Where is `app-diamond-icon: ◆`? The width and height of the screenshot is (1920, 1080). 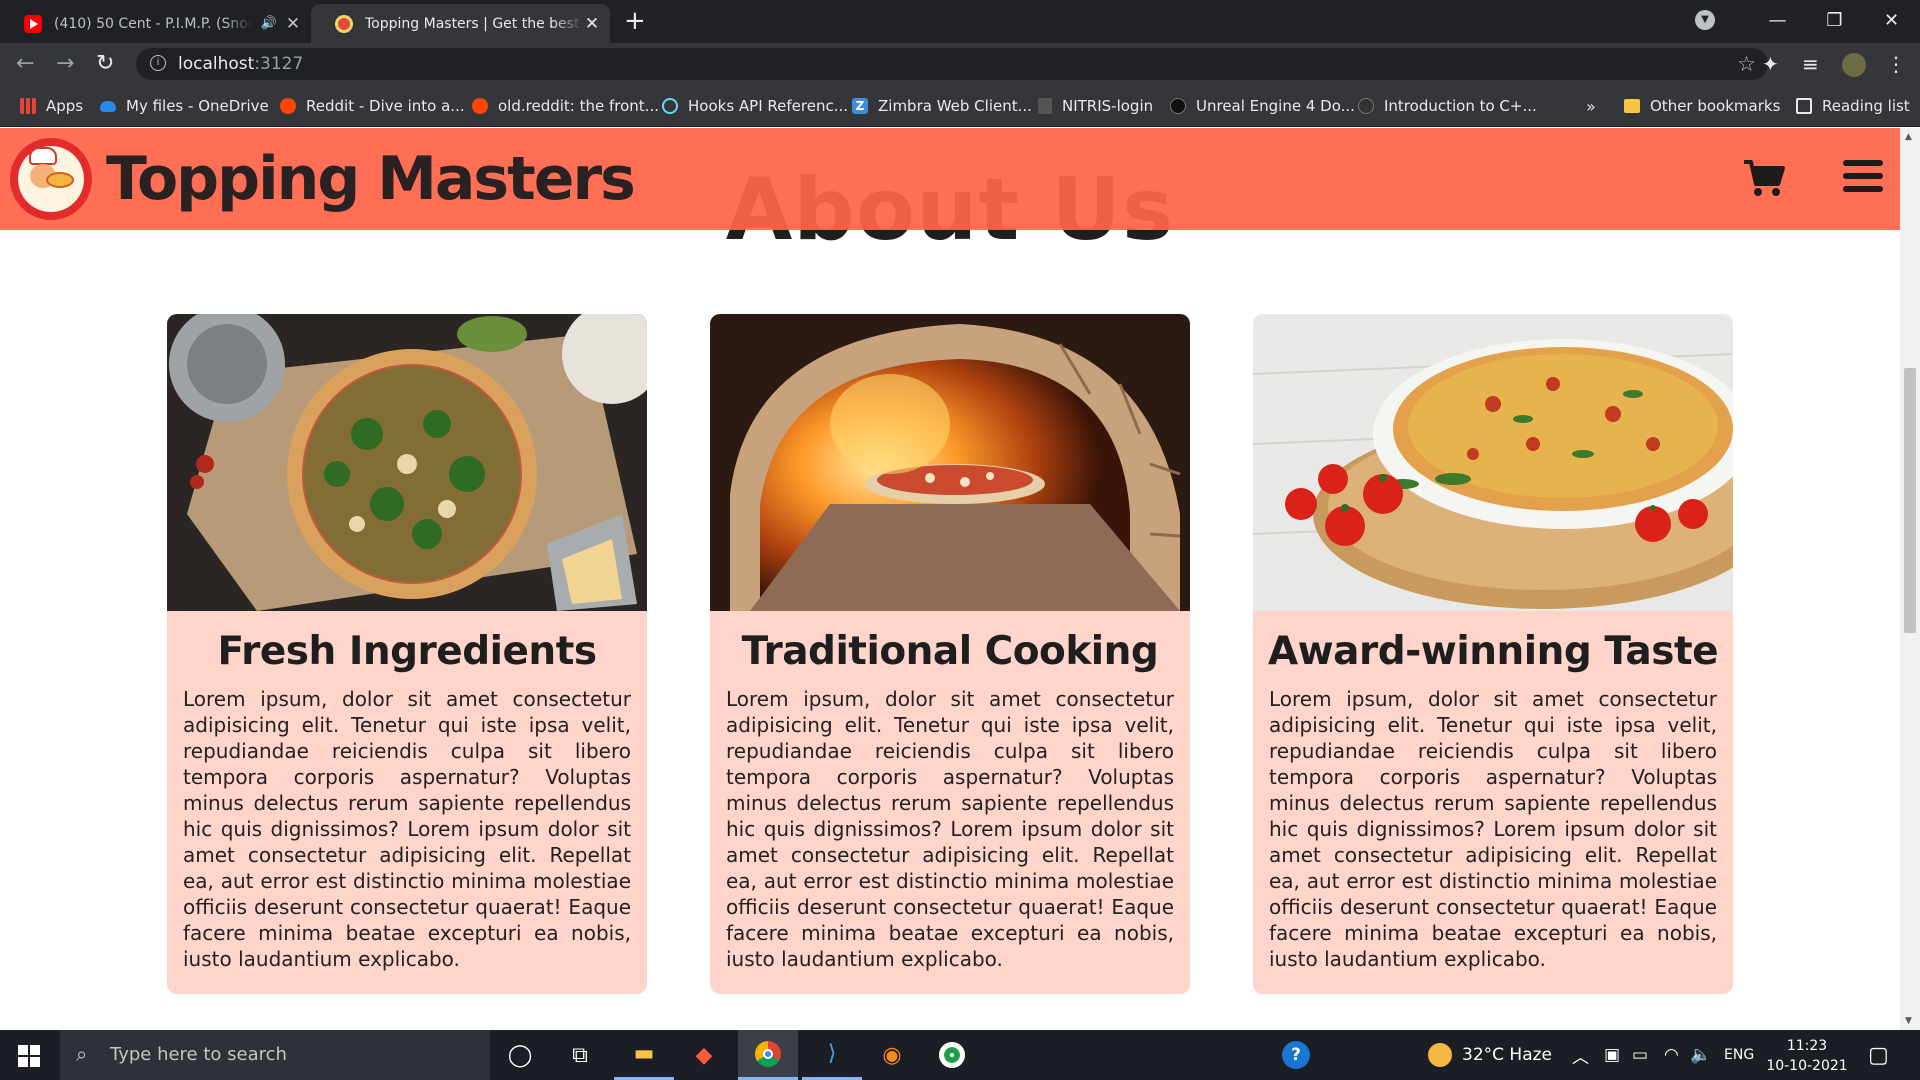
app-diamond-icon: ◆ is located at coordinates (704, 1055).